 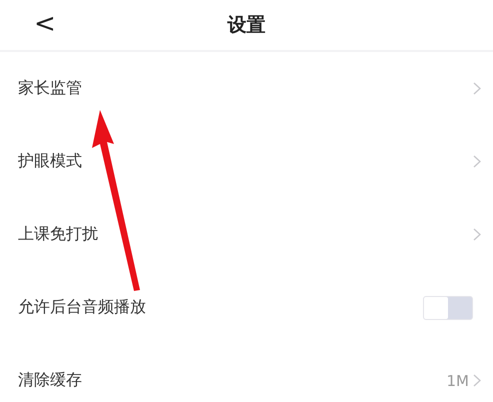 What do you see at coordinates (45, 24) in the screenshot?
I see `back-button: <` at bounding box center [45, 24].